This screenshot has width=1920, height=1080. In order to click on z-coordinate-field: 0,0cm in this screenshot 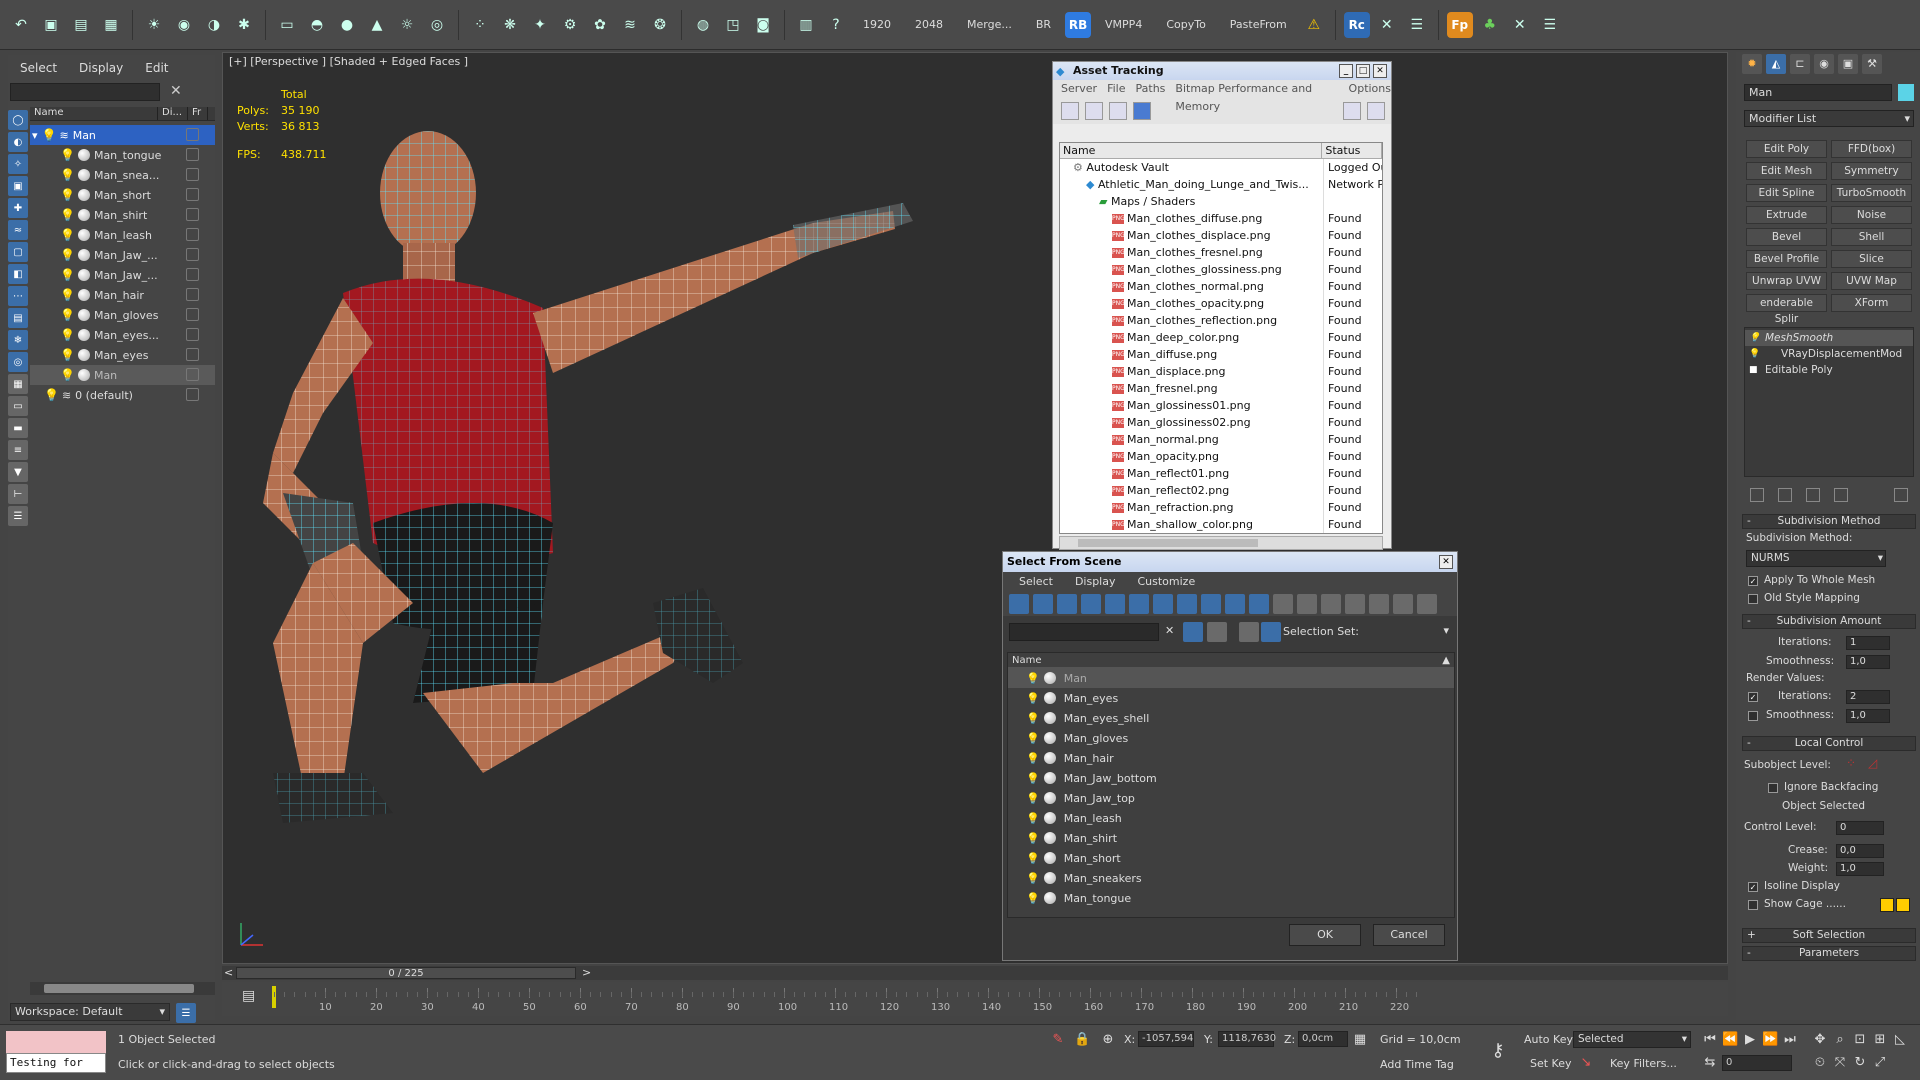, I will do `click(1323, 1039)`.